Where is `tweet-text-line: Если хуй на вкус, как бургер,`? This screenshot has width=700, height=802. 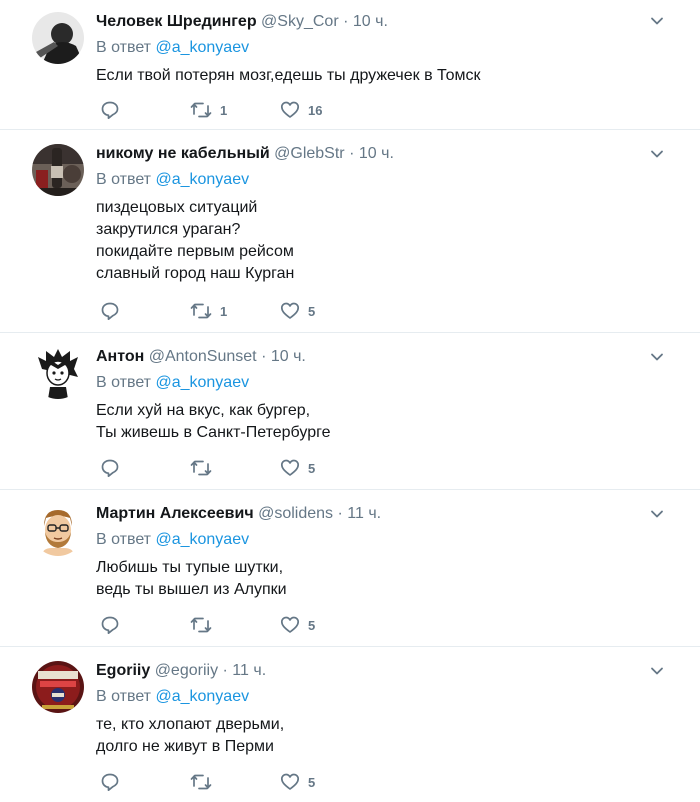 tweet-text-line: Если хуй на вкус, как бургер, is located at coordinates (203, 410).